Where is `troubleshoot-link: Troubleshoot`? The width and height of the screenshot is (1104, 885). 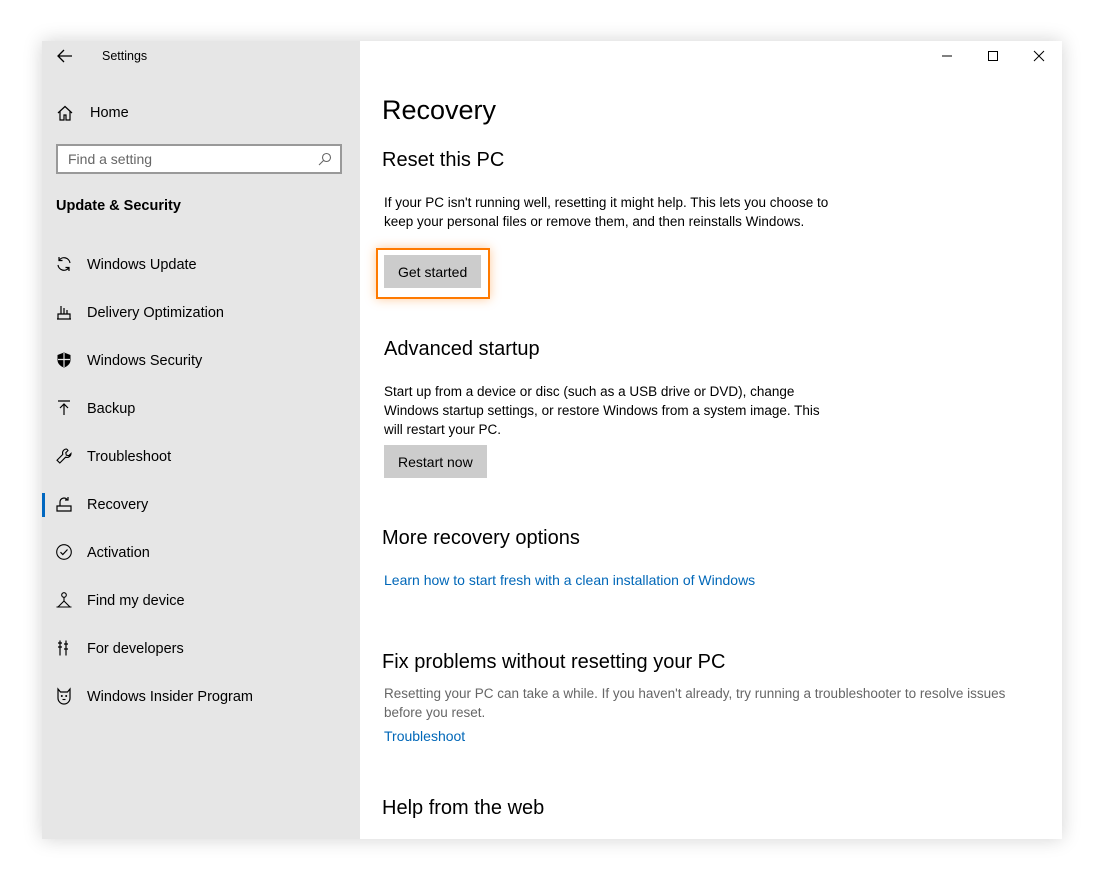 troubleshoot-link: Troubleshoot is located at coordinates (424, 736).